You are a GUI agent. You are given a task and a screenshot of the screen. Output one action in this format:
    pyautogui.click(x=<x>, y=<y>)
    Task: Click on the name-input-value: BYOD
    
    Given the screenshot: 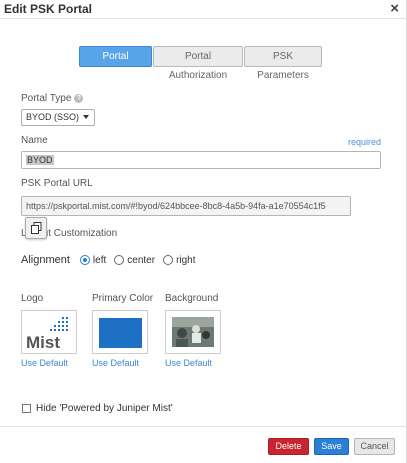 What is the action you would take?
    pyautogui.click(x=40, y=160)
    